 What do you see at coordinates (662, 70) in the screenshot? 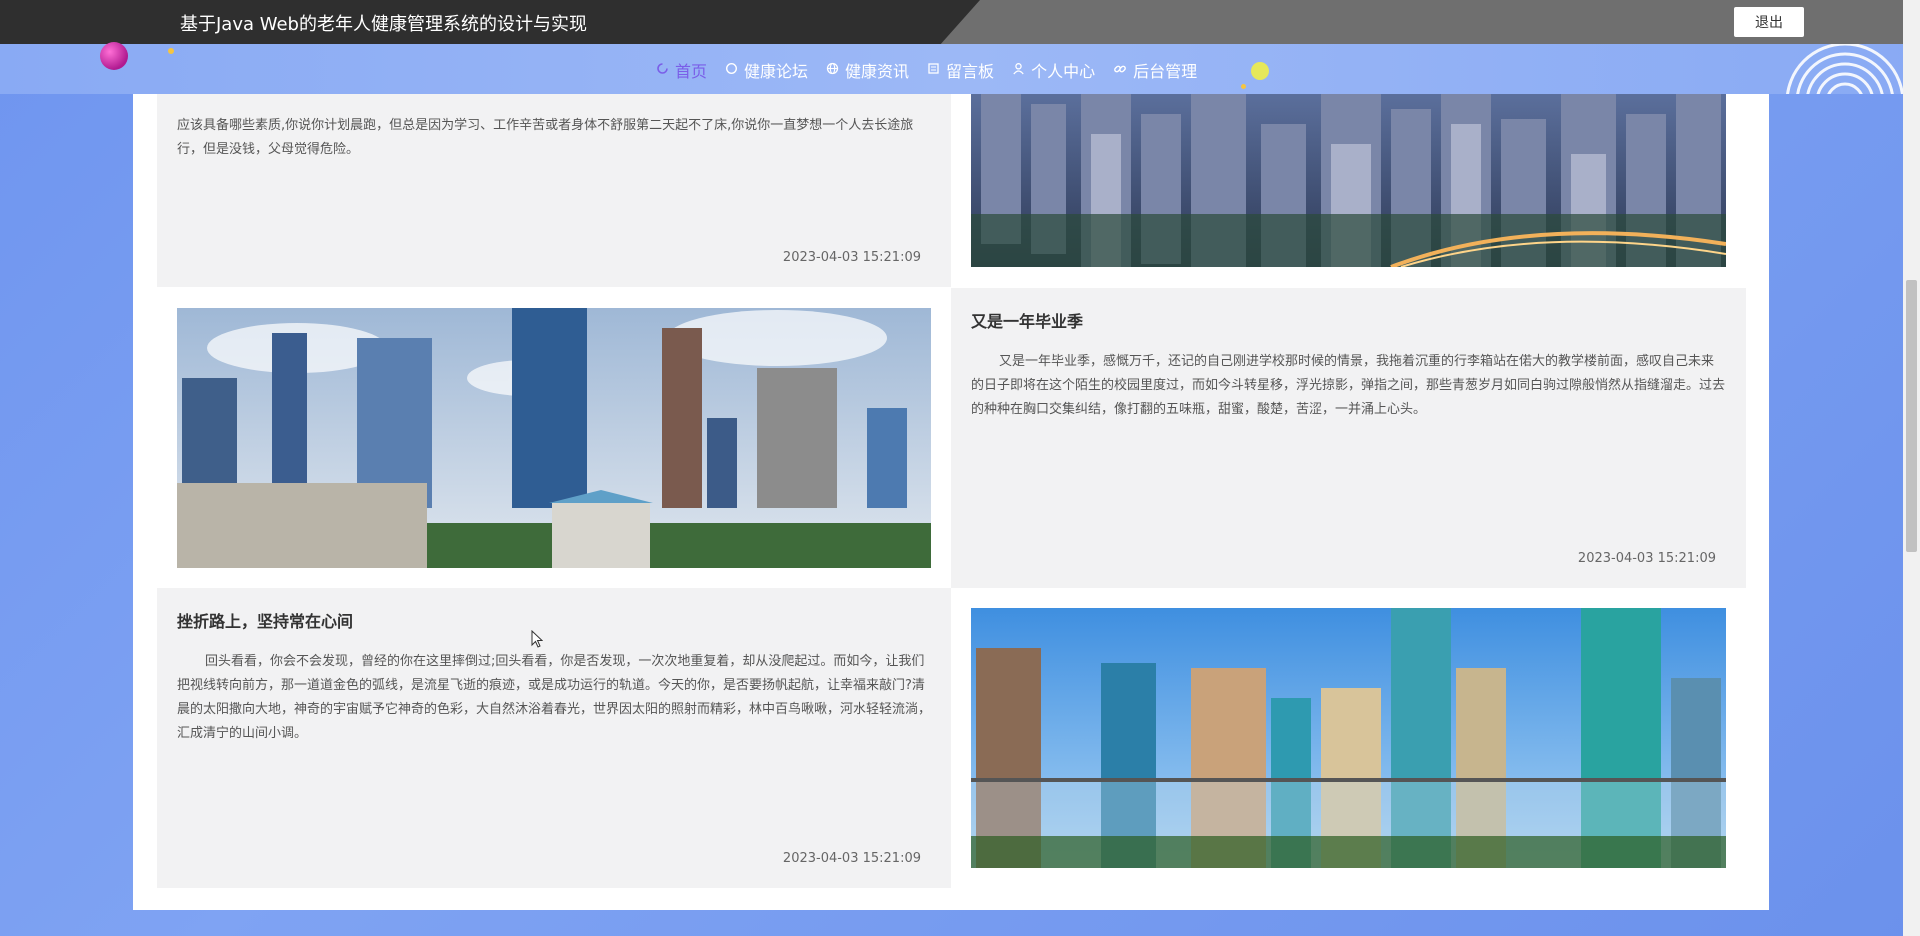
I see `home-icon` at bounding box center [662, 70].